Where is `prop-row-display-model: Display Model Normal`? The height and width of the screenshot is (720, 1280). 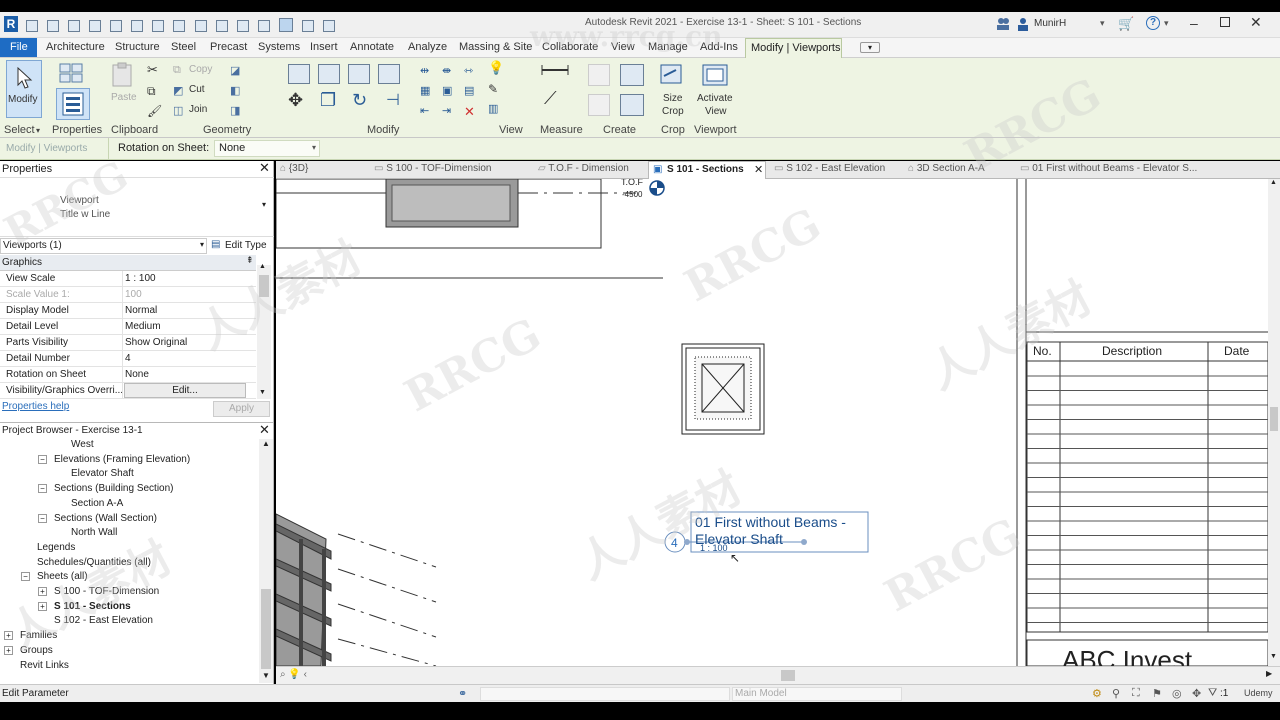 prop-row-display-model: Display Model Normal is located at coordinates (128, 311).